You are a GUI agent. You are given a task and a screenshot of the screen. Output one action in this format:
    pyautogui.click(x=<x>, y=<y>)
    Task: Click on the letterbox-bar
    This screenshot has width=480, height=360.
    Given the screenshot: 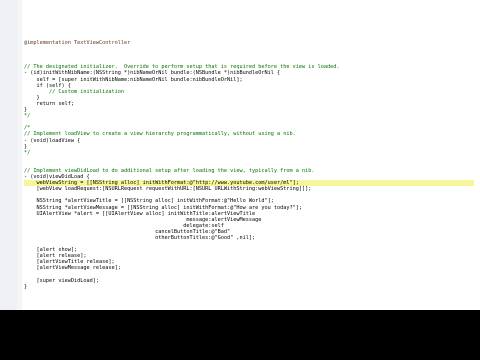 What is the action you would take?
    pyautogui.click(x=240, y=335)
    